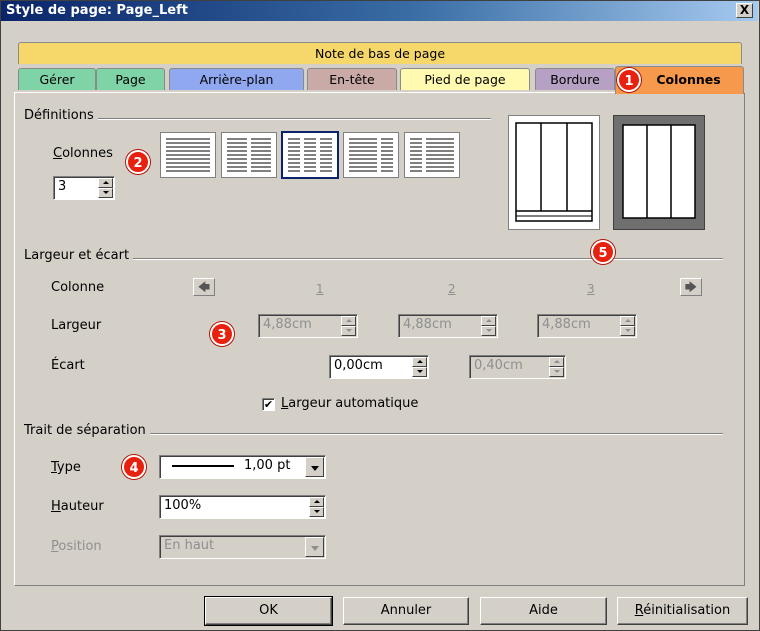  I want to click on layout-2-columns-left-wide, so click(371, 155).